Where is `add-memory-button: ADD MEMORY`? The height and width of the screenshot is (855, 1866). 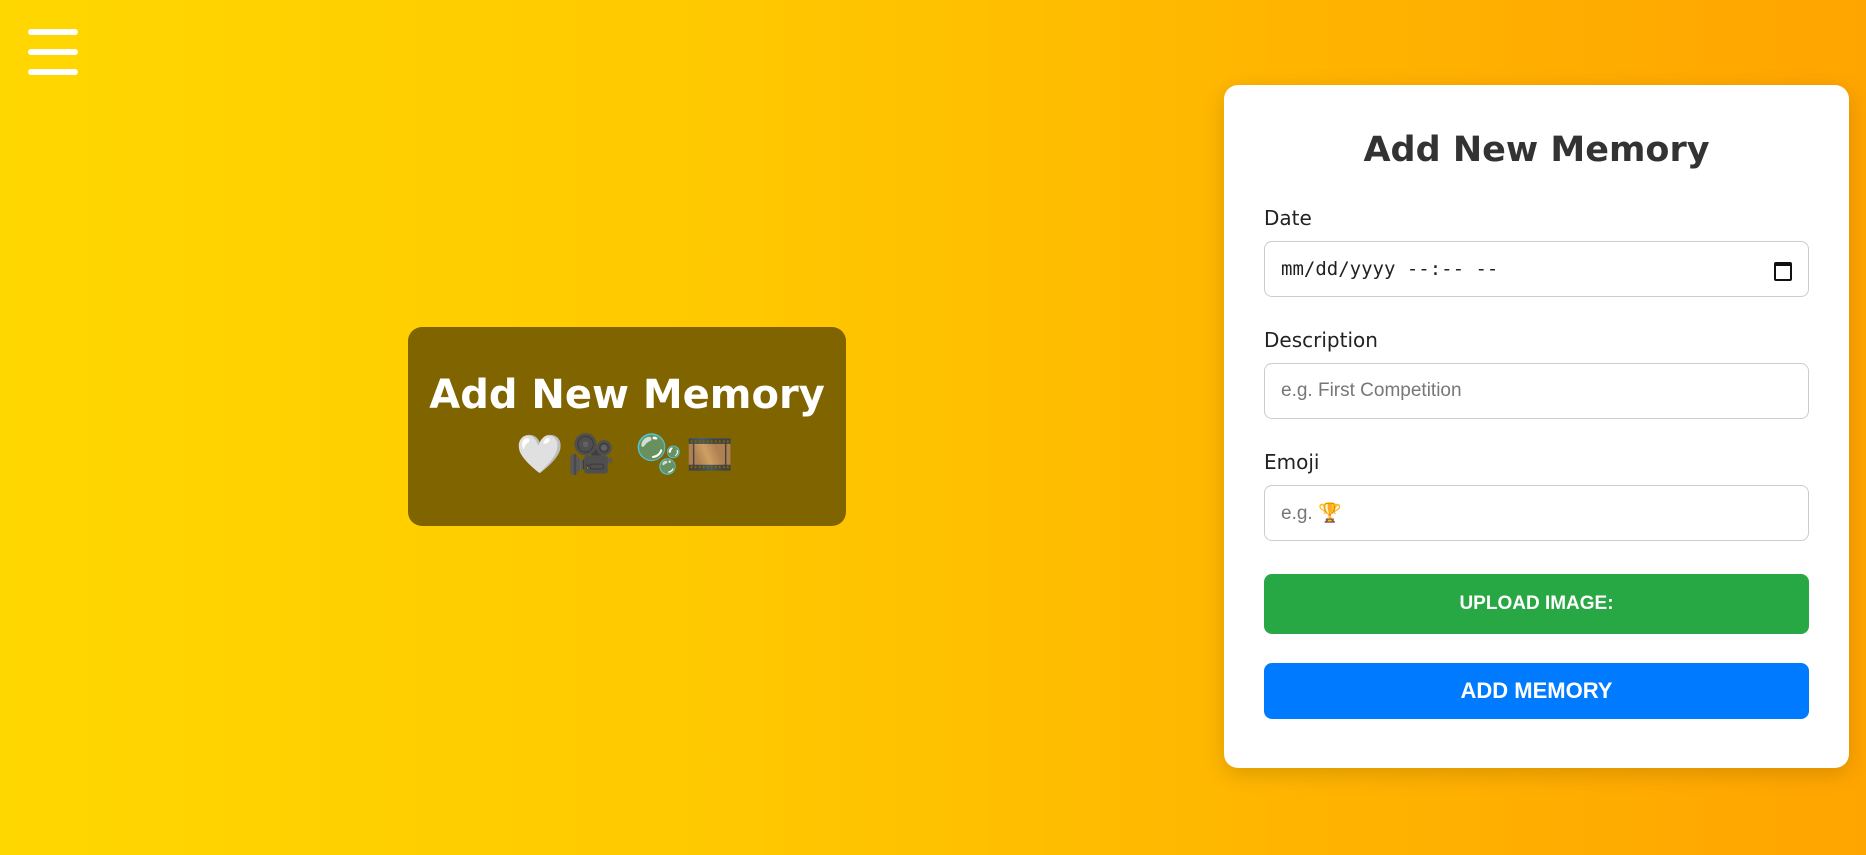
add-memory-button: ADD MEMORY is located at coordinates (1536, 691).